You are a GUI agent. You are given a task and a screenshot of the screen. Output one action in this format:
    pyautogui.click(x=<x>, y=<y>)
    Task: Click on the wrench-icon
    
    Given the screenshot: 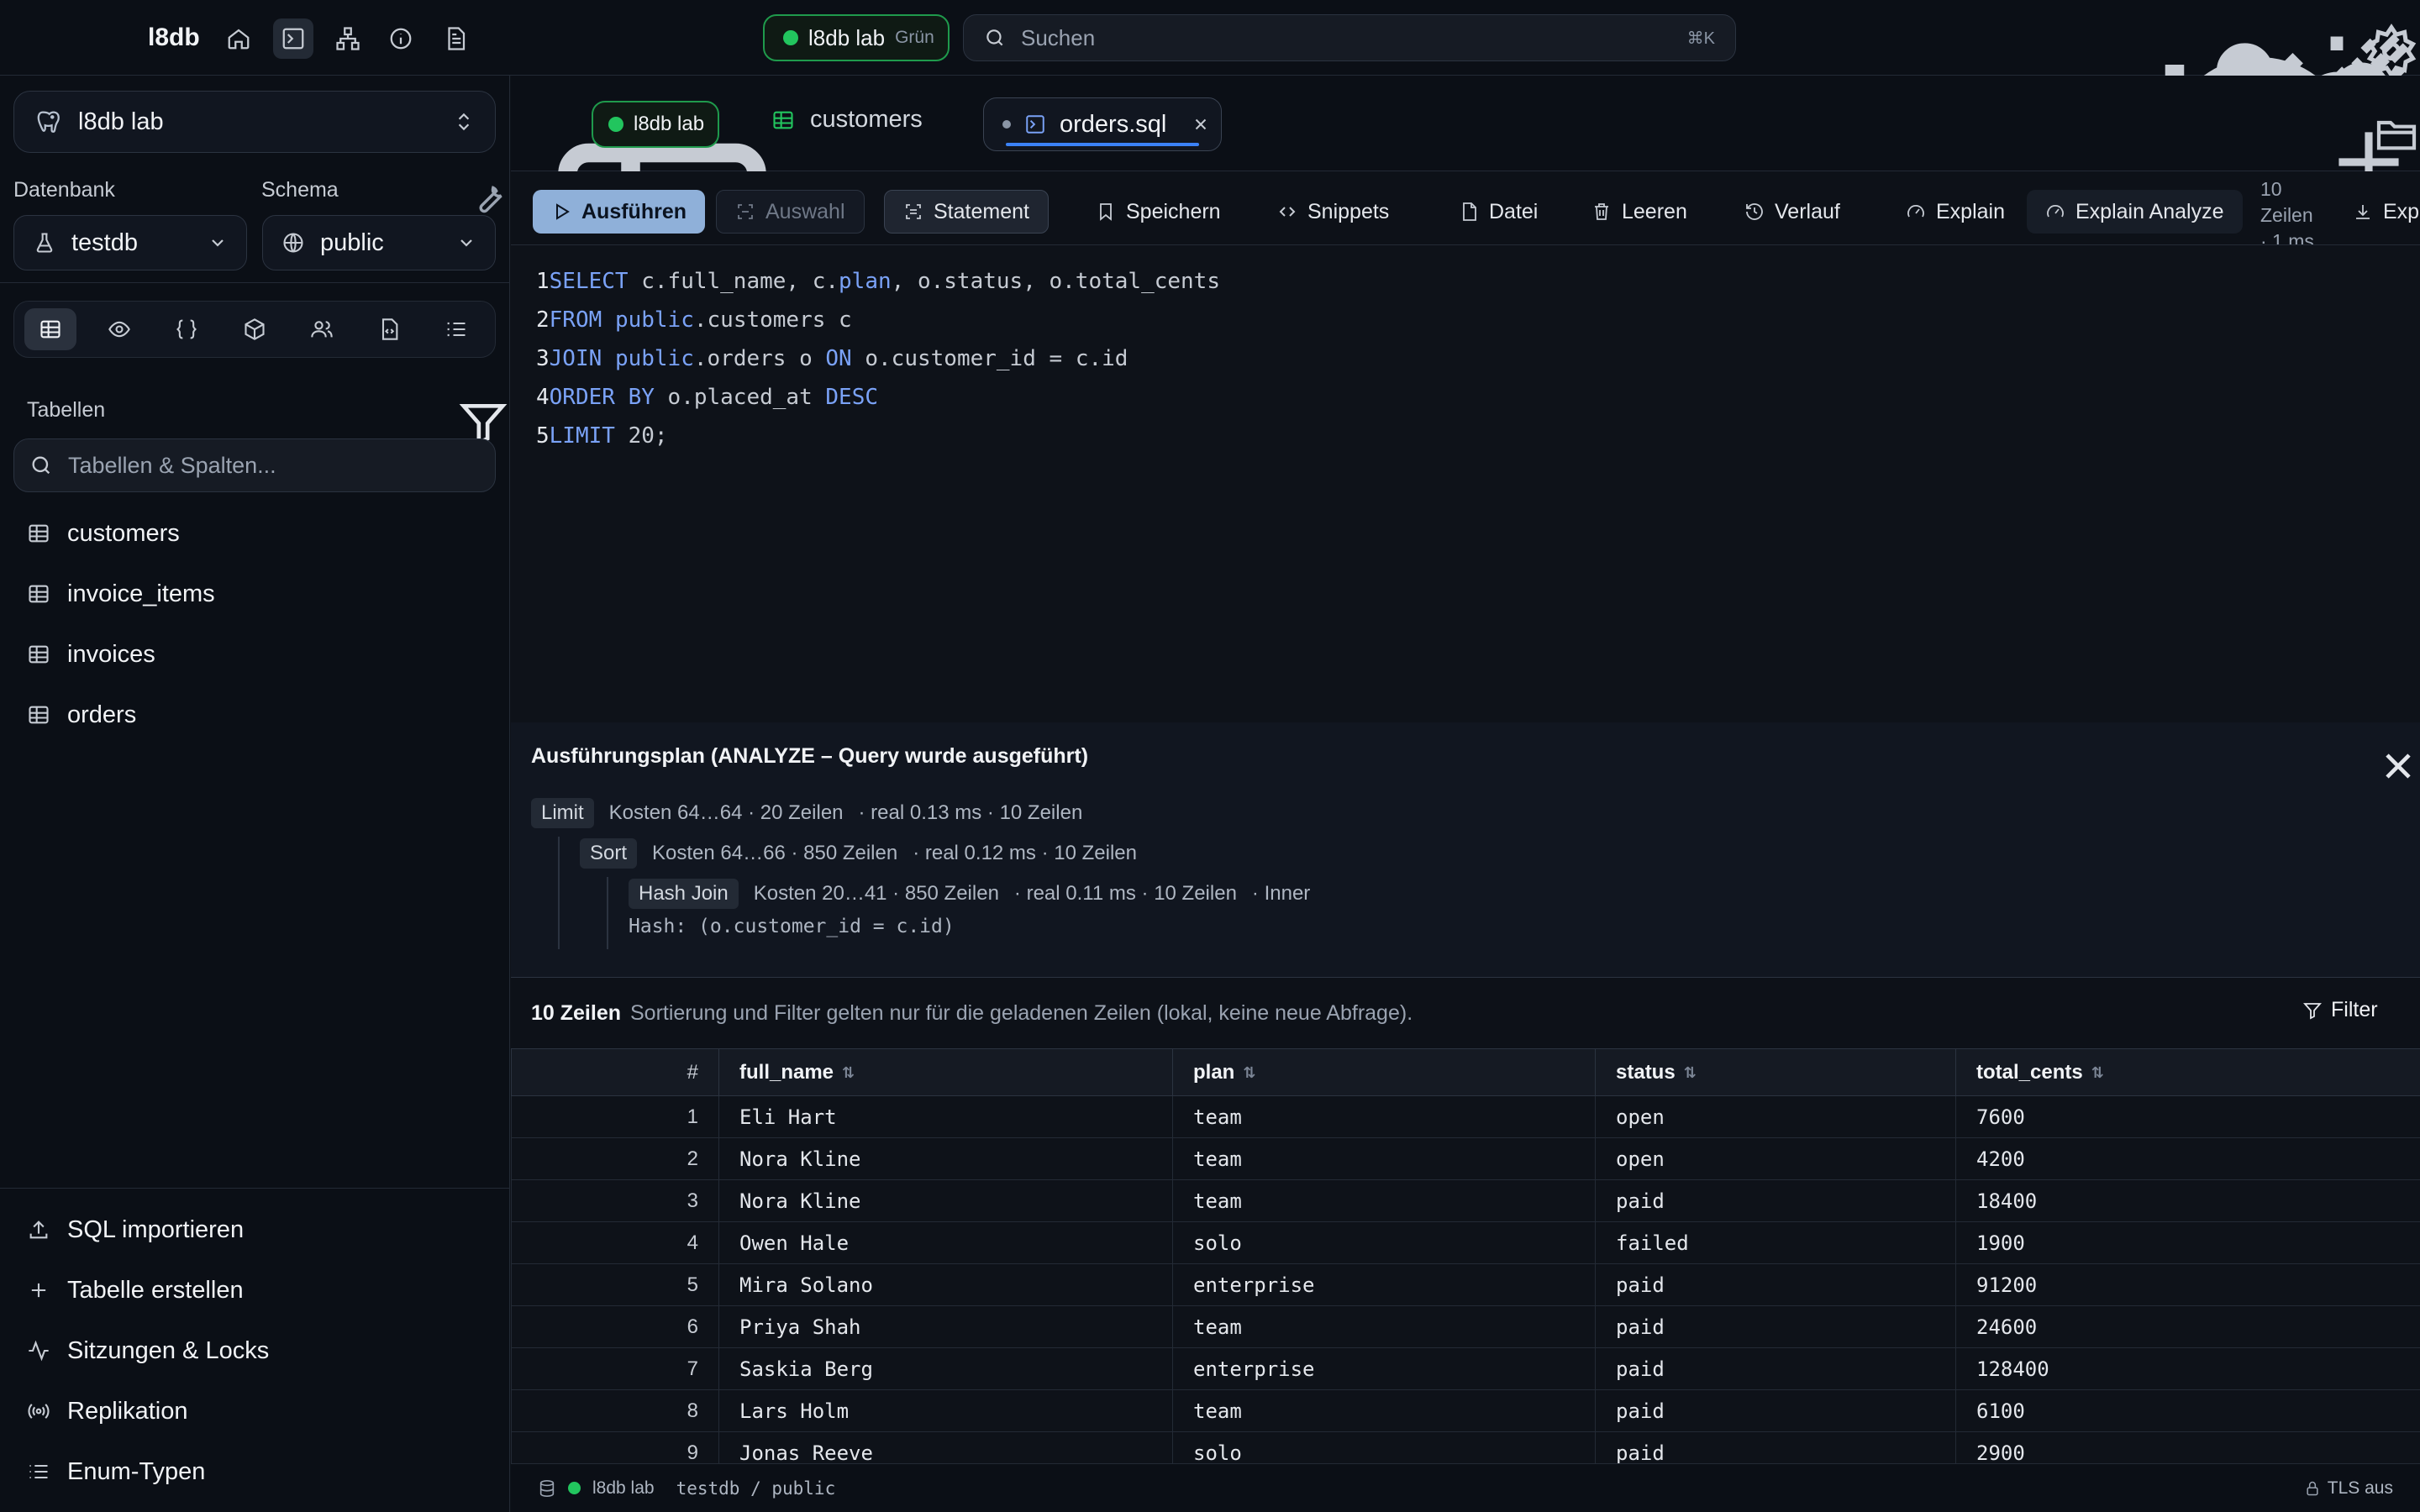 What is the action you would take?
    pyautogui.click(x=490, y=197)
    